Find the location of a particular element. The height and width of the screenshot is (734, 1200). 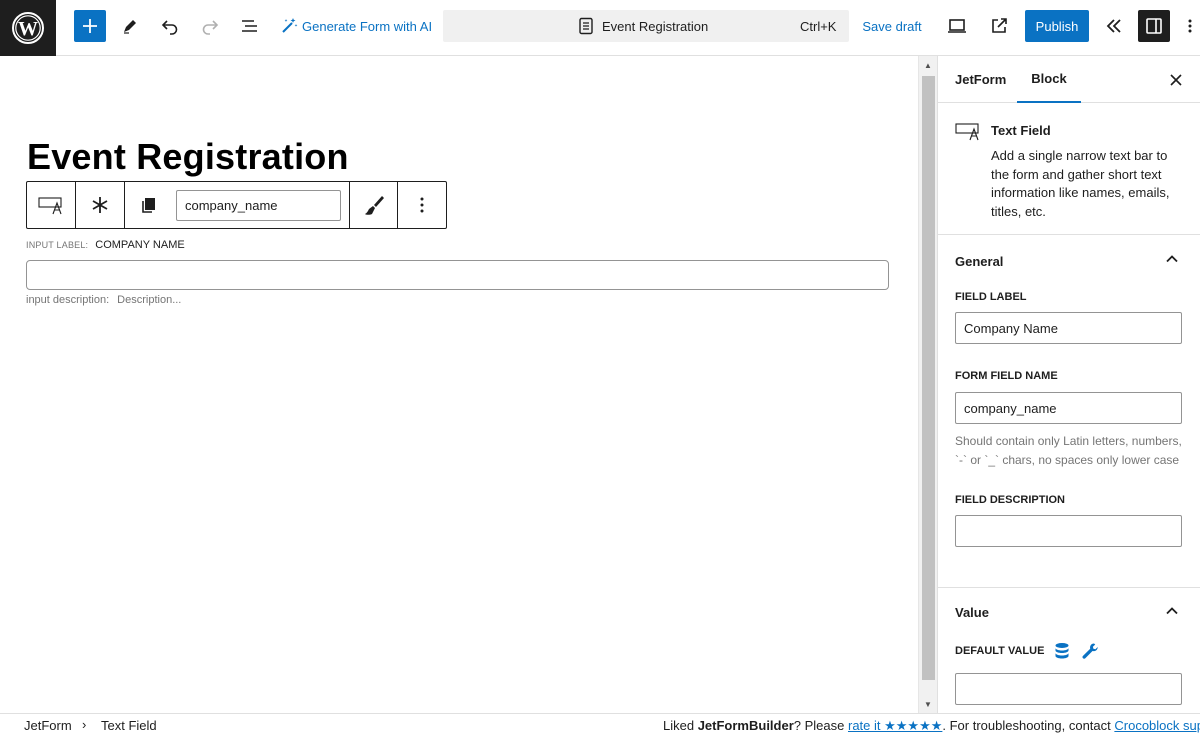

document-overview-button is located at coordinates (250, 26).